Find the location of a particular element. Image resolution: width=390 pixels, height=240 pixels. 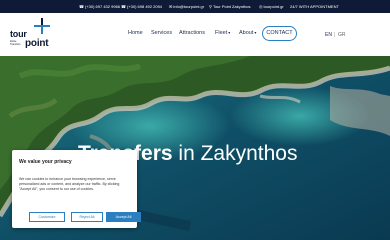

customize-button: Customize is located at coordinates (47, 217).